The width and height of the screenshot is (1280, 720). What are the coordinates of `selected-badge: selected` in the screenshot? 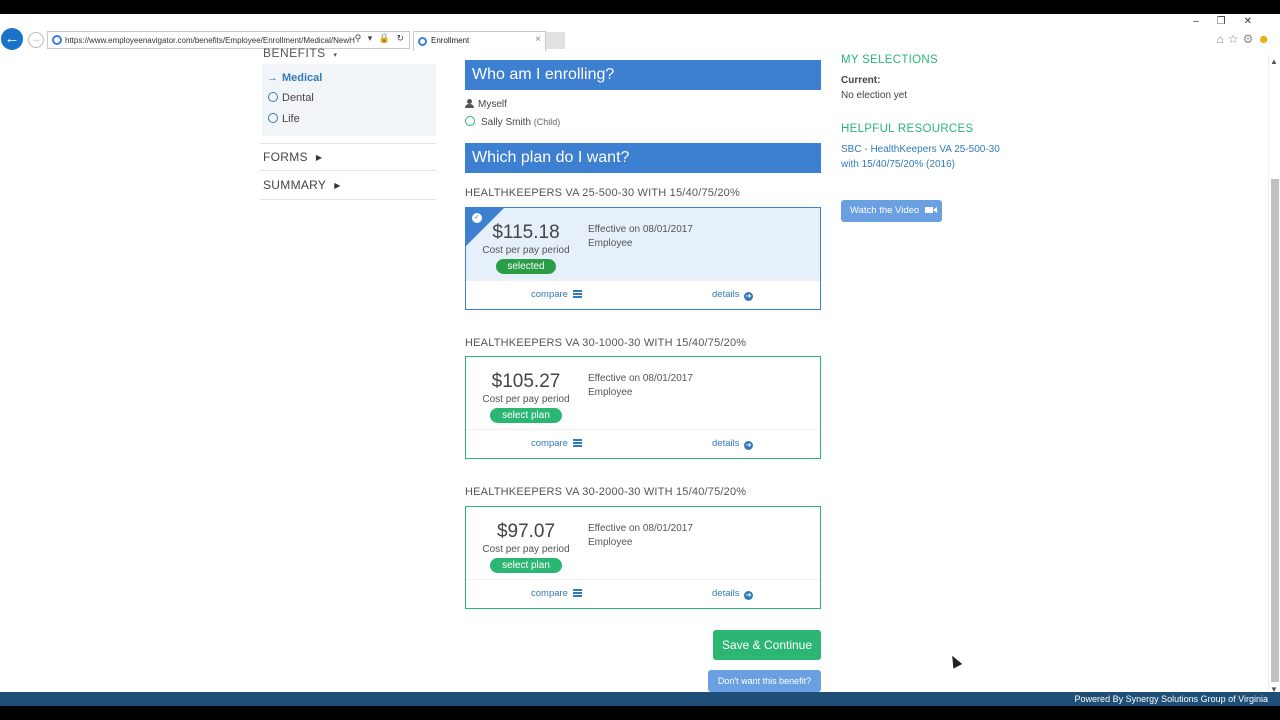 It's located at (526, 266).